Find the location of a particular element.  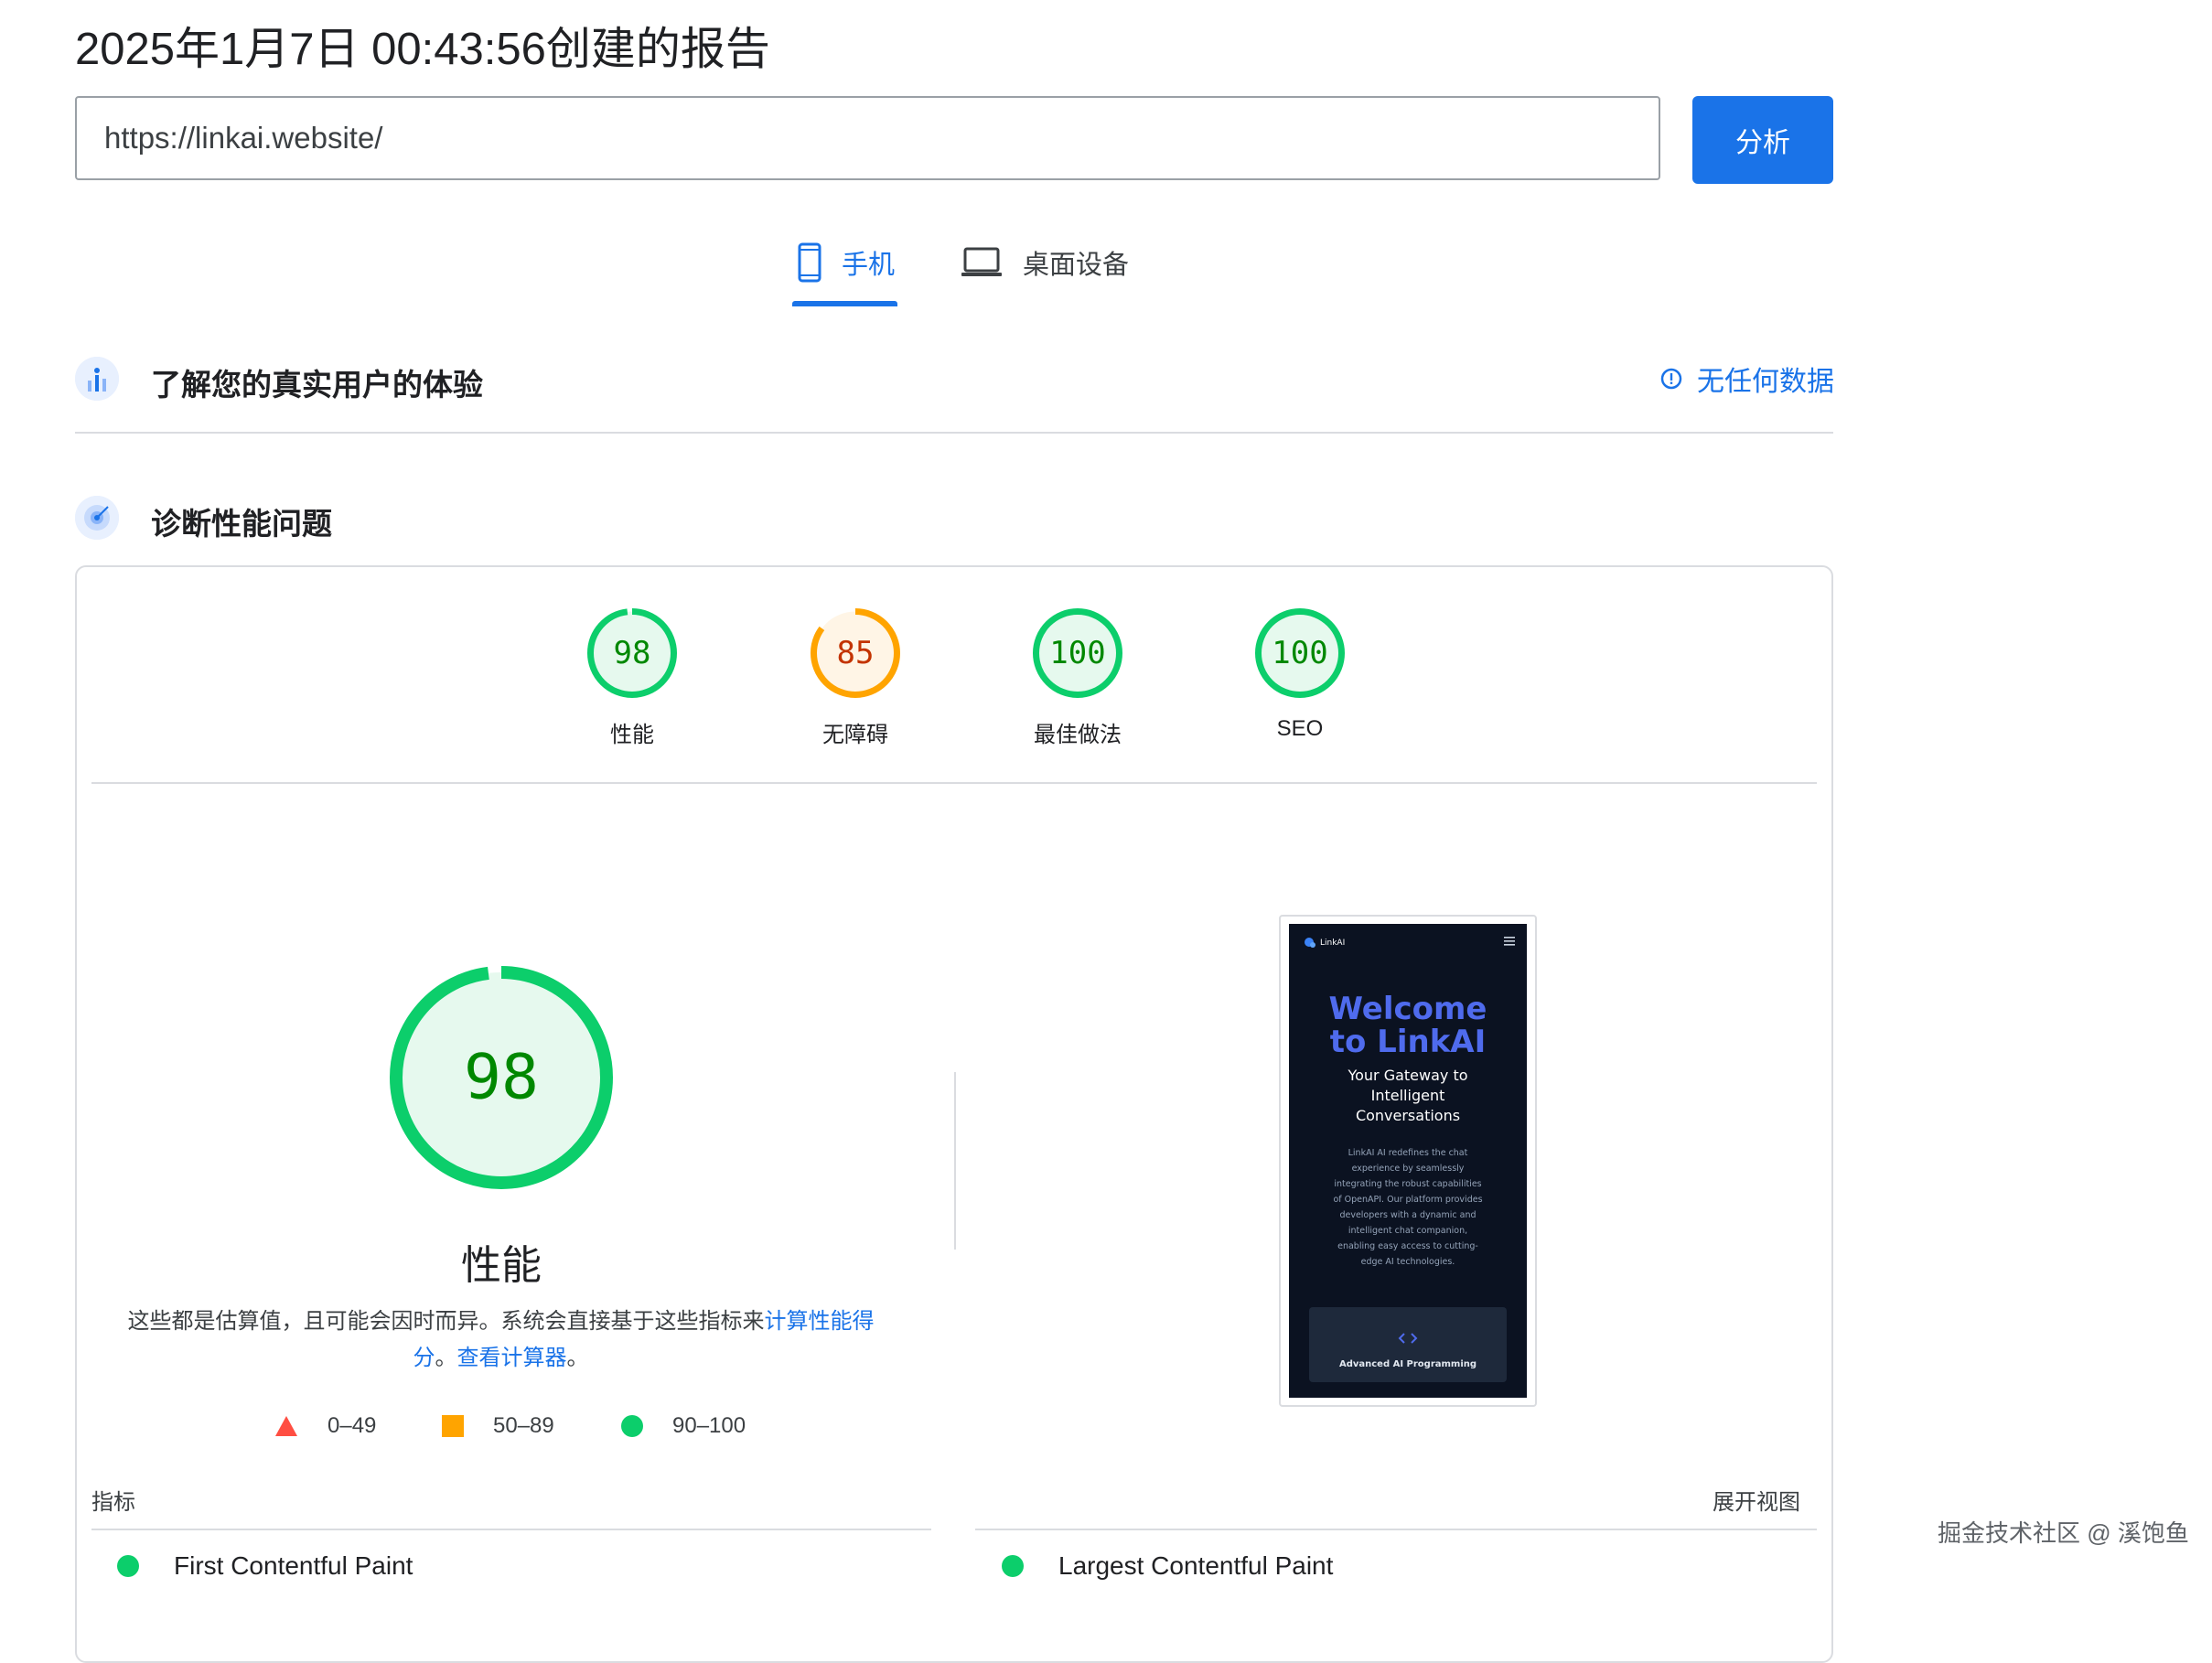

feature-card is located at coordinates (1408, 1344).